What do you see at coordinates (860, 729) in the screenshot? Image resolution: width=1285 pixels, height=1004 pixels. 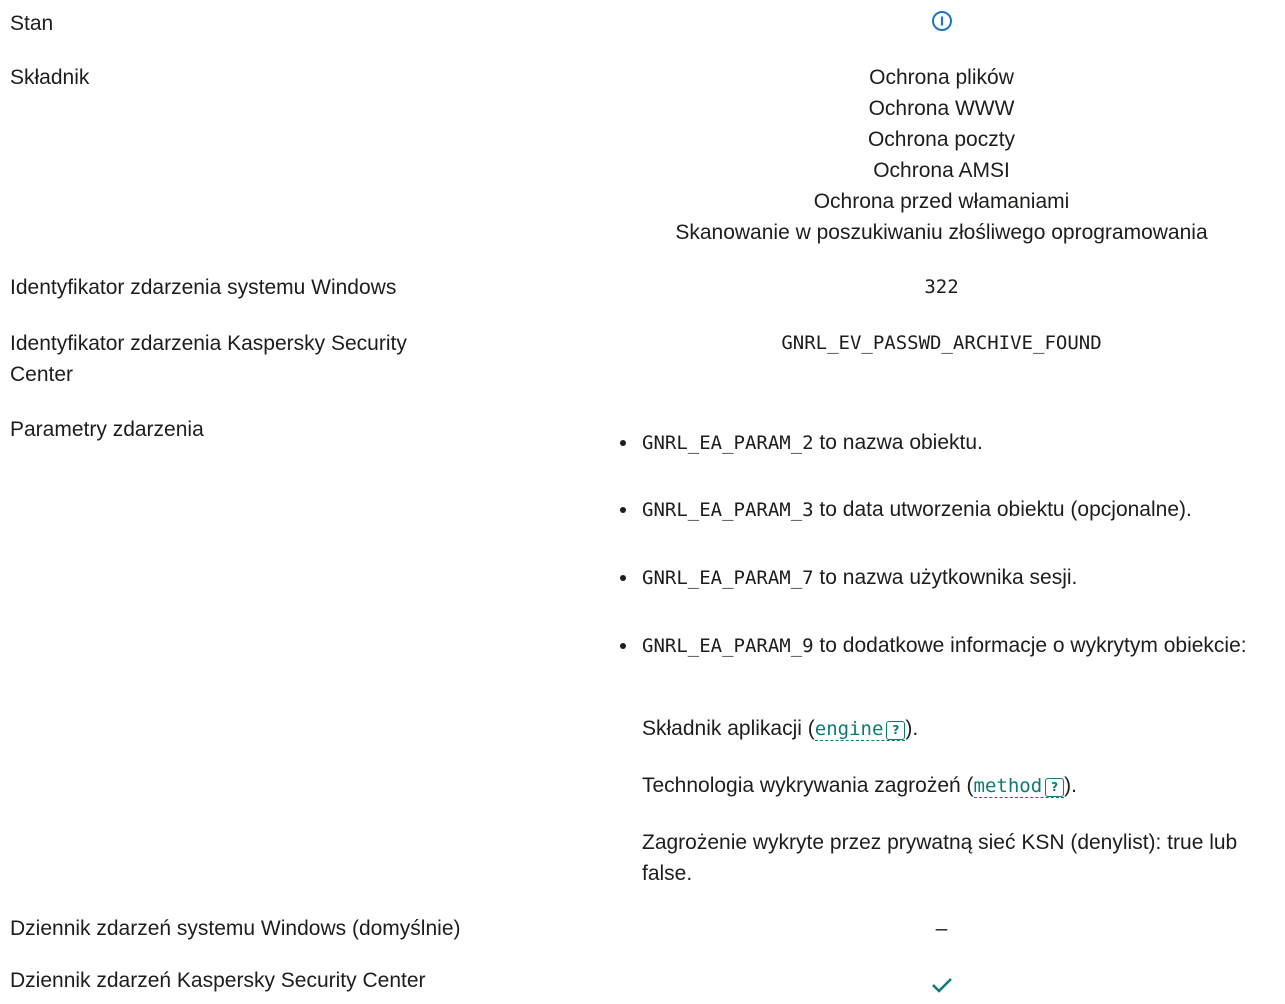 I see `engine-link: engine?` at bounding box center [860, 729].